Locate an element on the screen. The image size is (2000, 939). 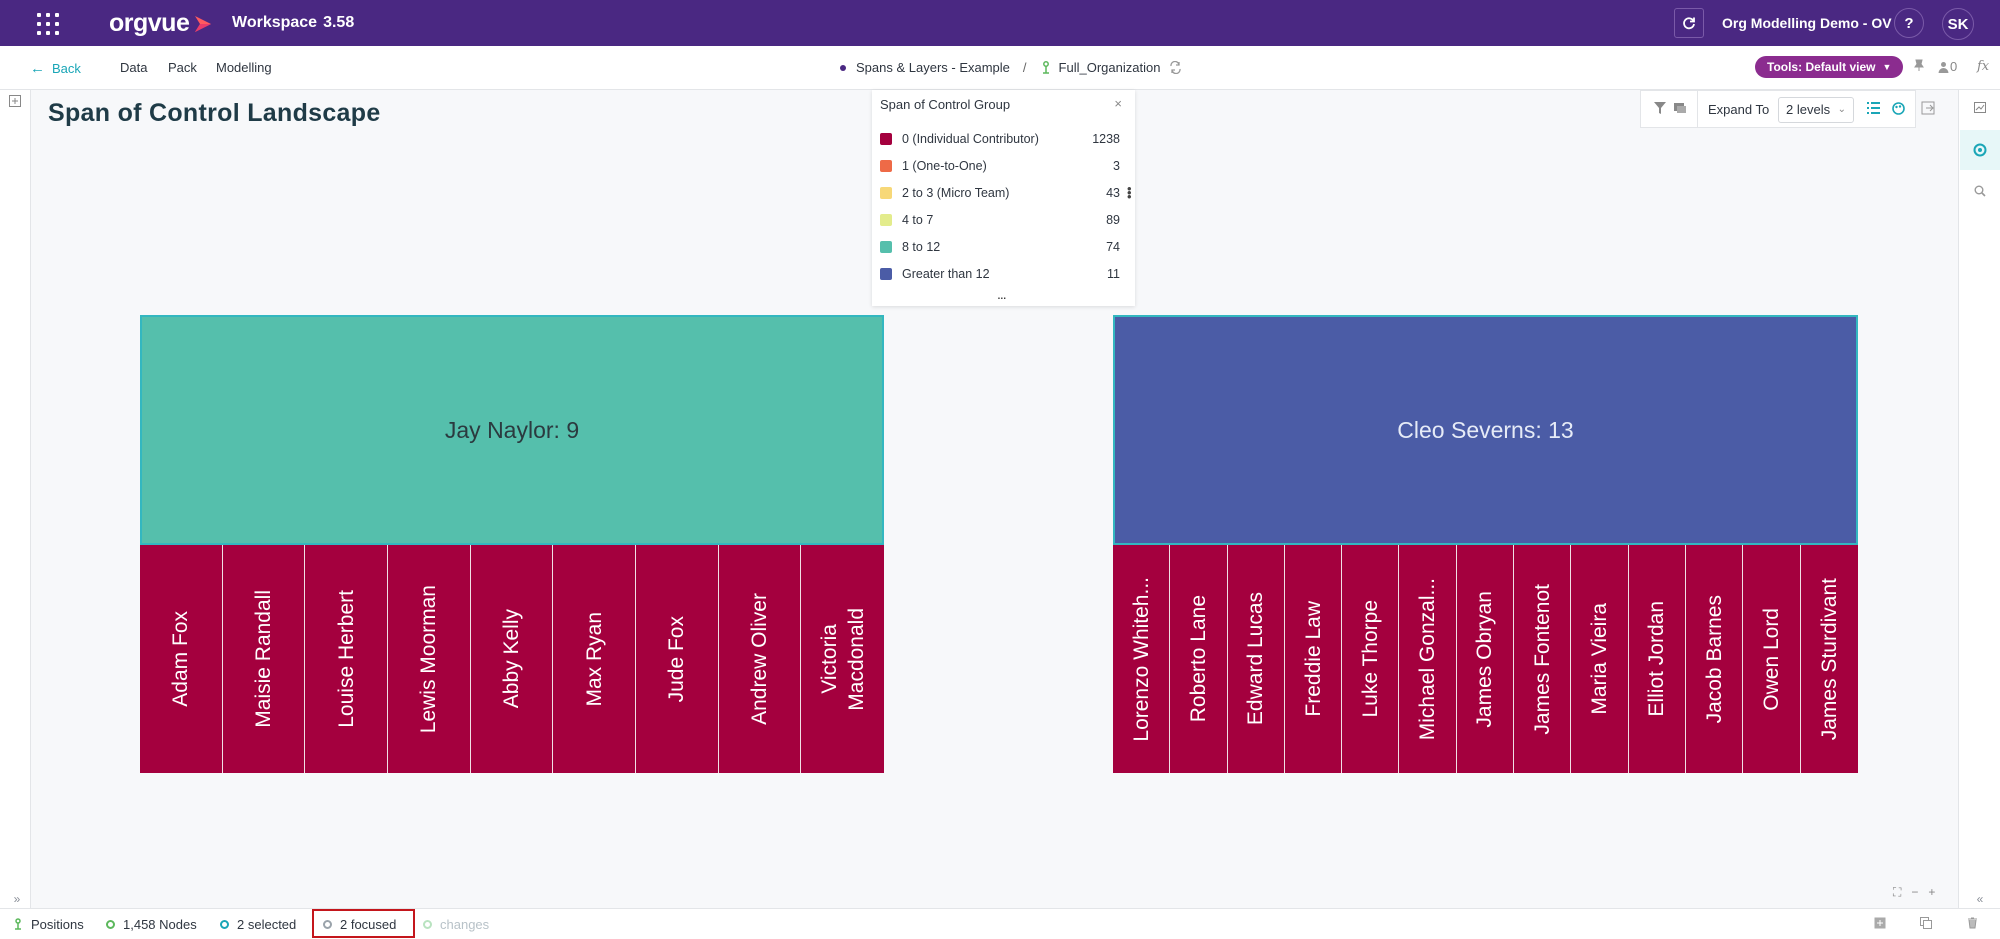
focused-status: 2 focused is located at coordinates (359, 924).